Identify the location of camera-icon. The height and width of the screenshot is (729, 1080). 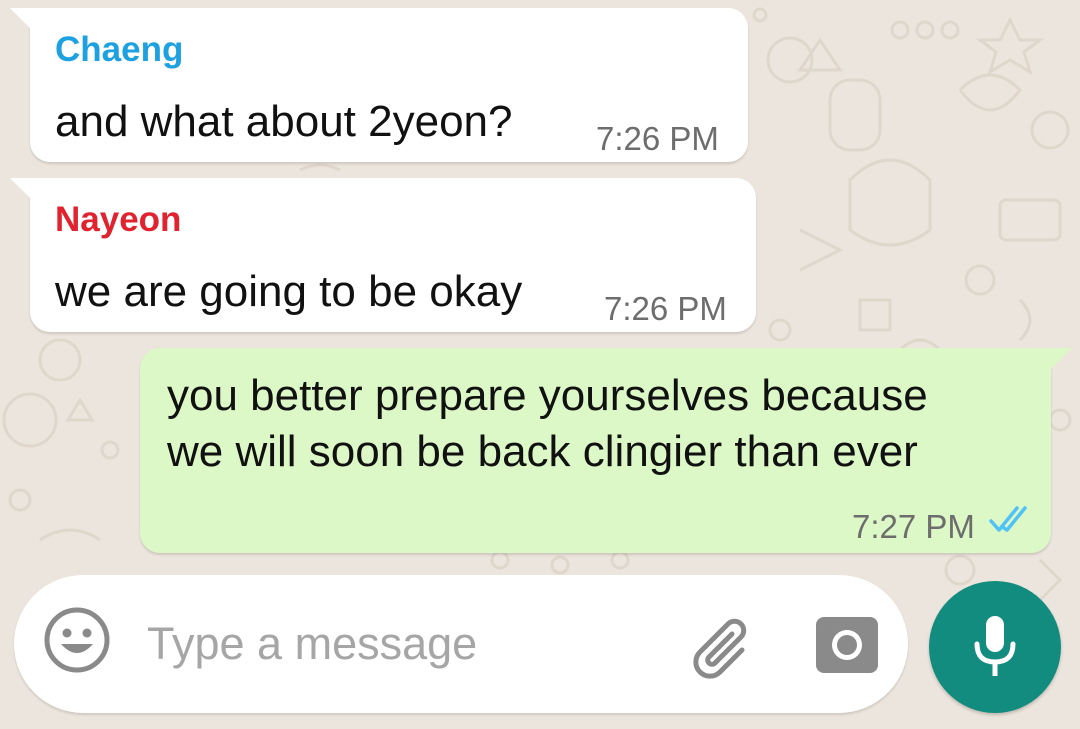
(847, 644).